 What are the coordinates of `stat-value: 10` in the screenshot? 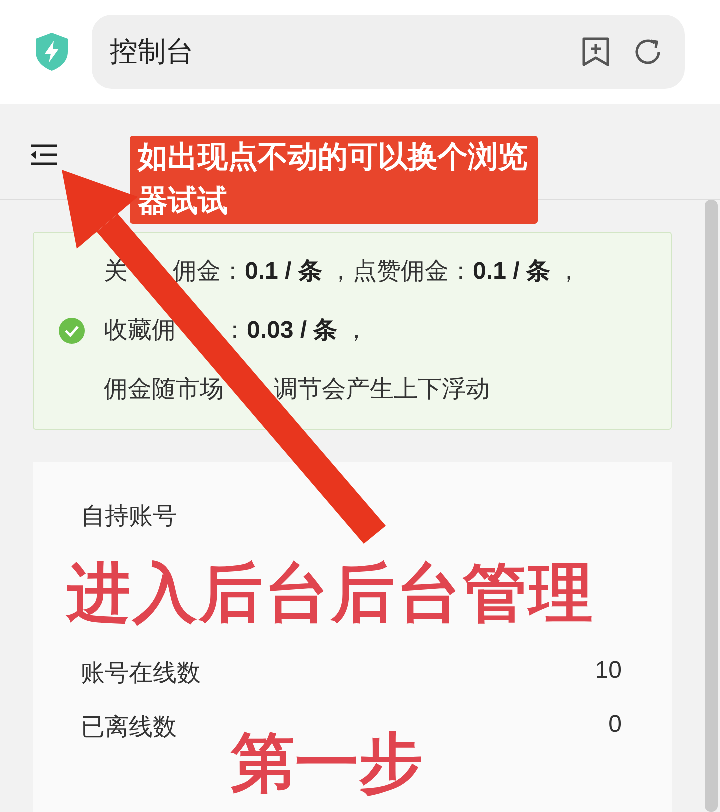 It's located at (608, 671).